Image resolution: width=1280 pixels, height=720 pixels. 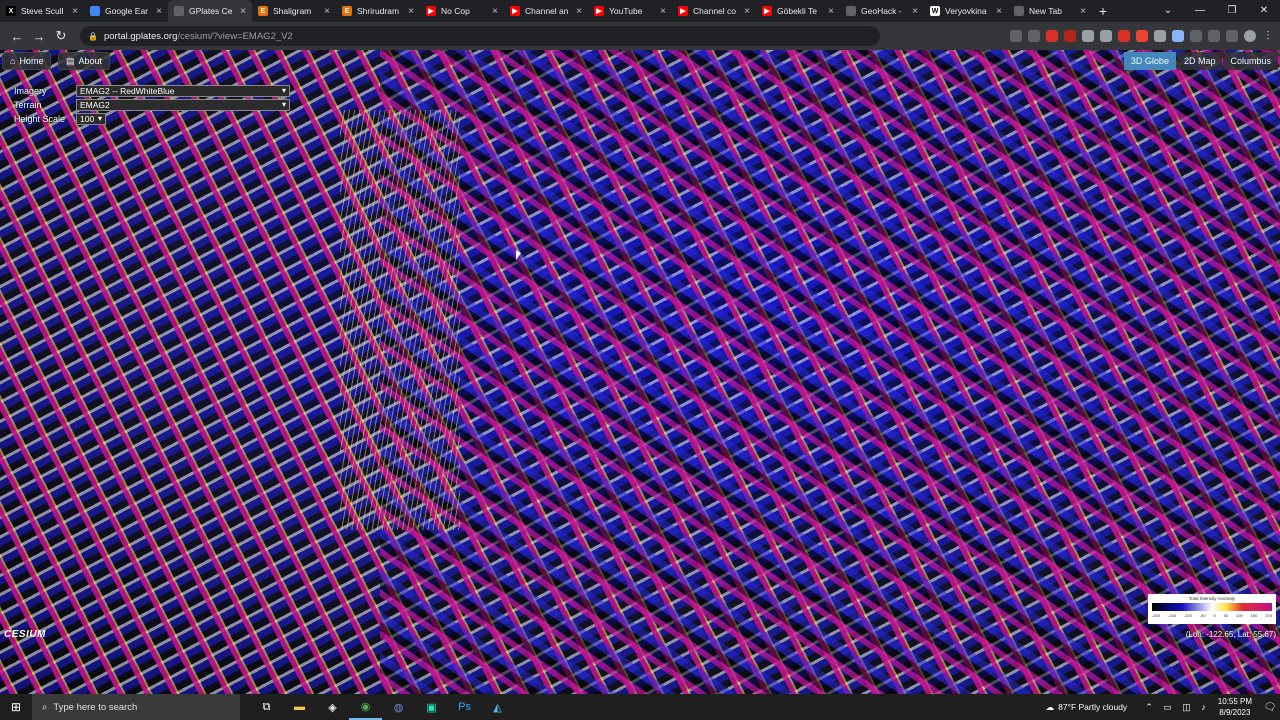 I want to click on tab-label: Channel an, so click(x=547, y=11).